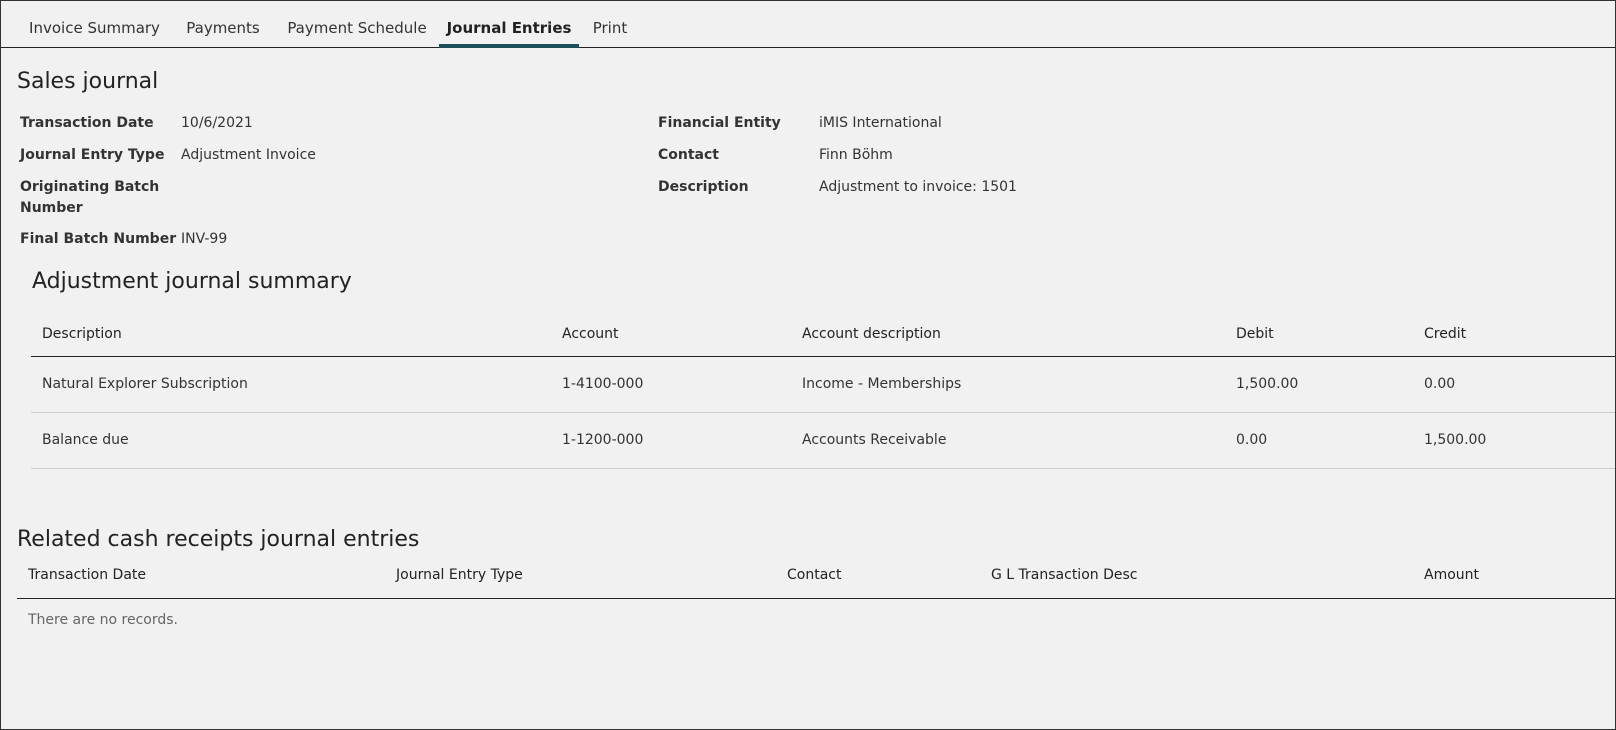 The width and height of the screenshot is (1616, 730). I want to click on row-account: 1-4100-000, so click(603, 384).